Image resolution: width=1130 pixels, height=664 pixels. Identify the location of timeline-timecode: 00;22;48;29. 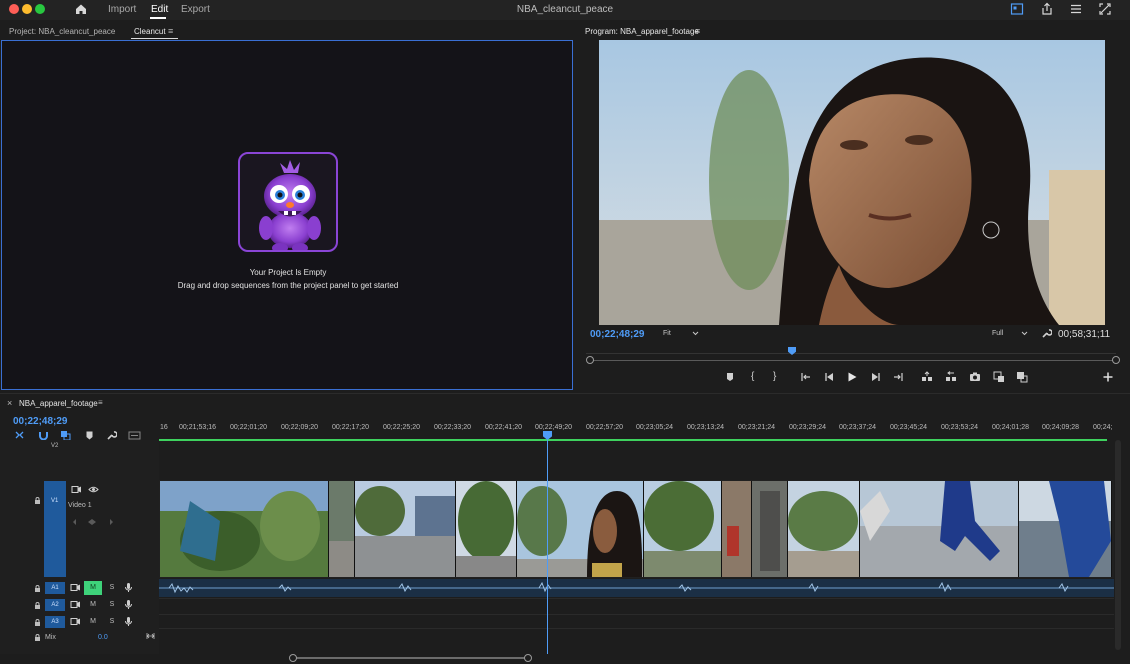
(40, 421).